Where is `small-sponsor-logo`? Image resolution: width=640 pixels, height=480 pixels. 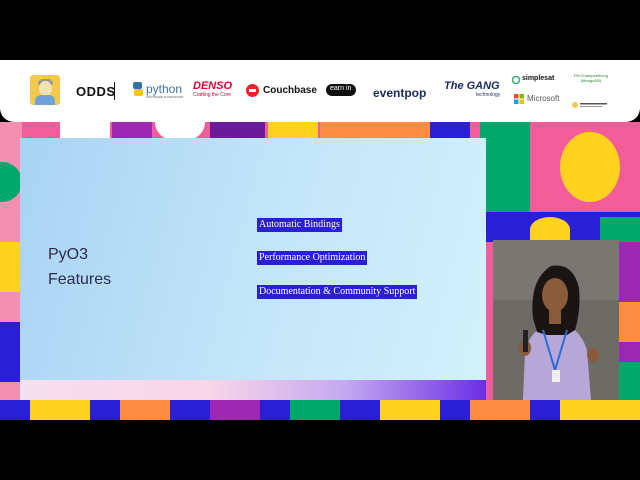 small-sponsor-logo is located at coordinates (590, 102).